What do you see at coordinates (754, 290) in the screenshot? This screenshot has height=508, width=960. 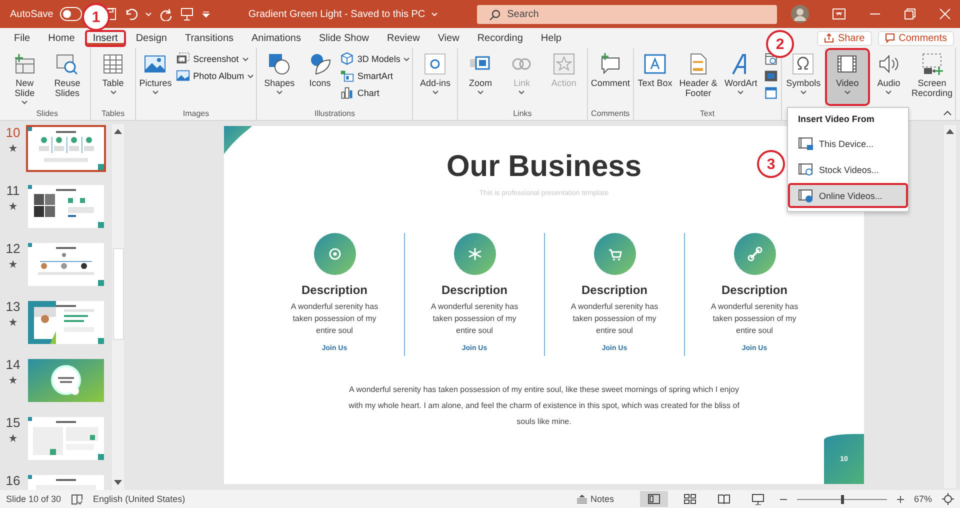 I see `column-heading: Description` at bounding box center [754, 290].